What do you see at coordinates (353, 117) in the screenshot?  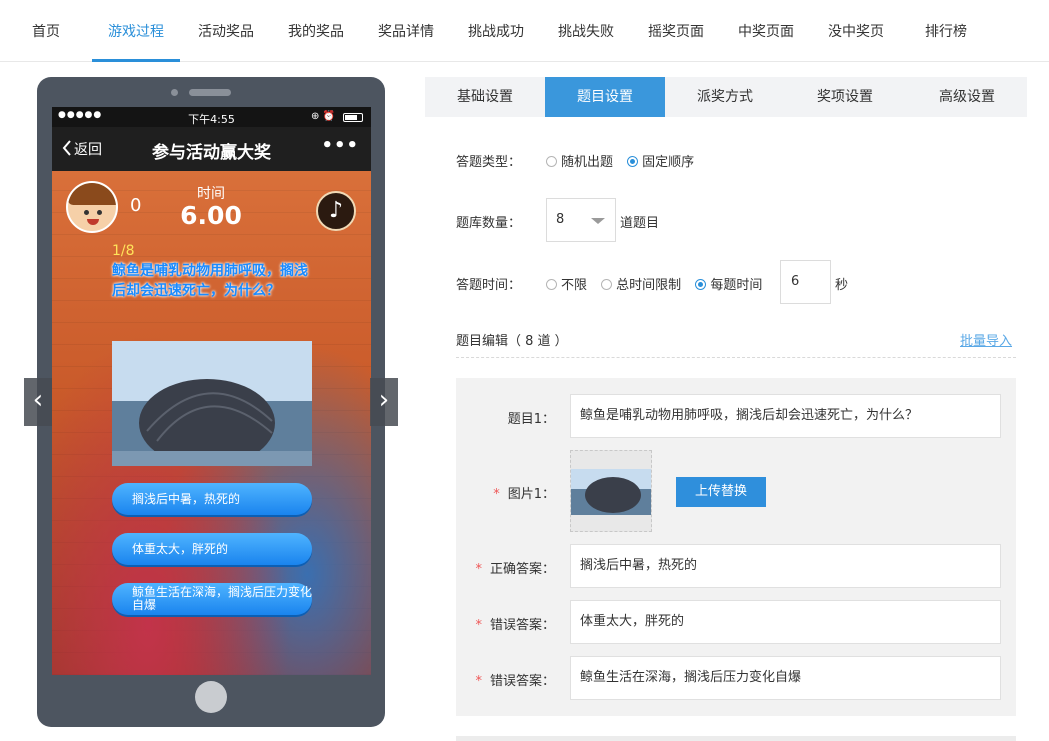 I see `battery-icon` at bounding box center [353, 117].